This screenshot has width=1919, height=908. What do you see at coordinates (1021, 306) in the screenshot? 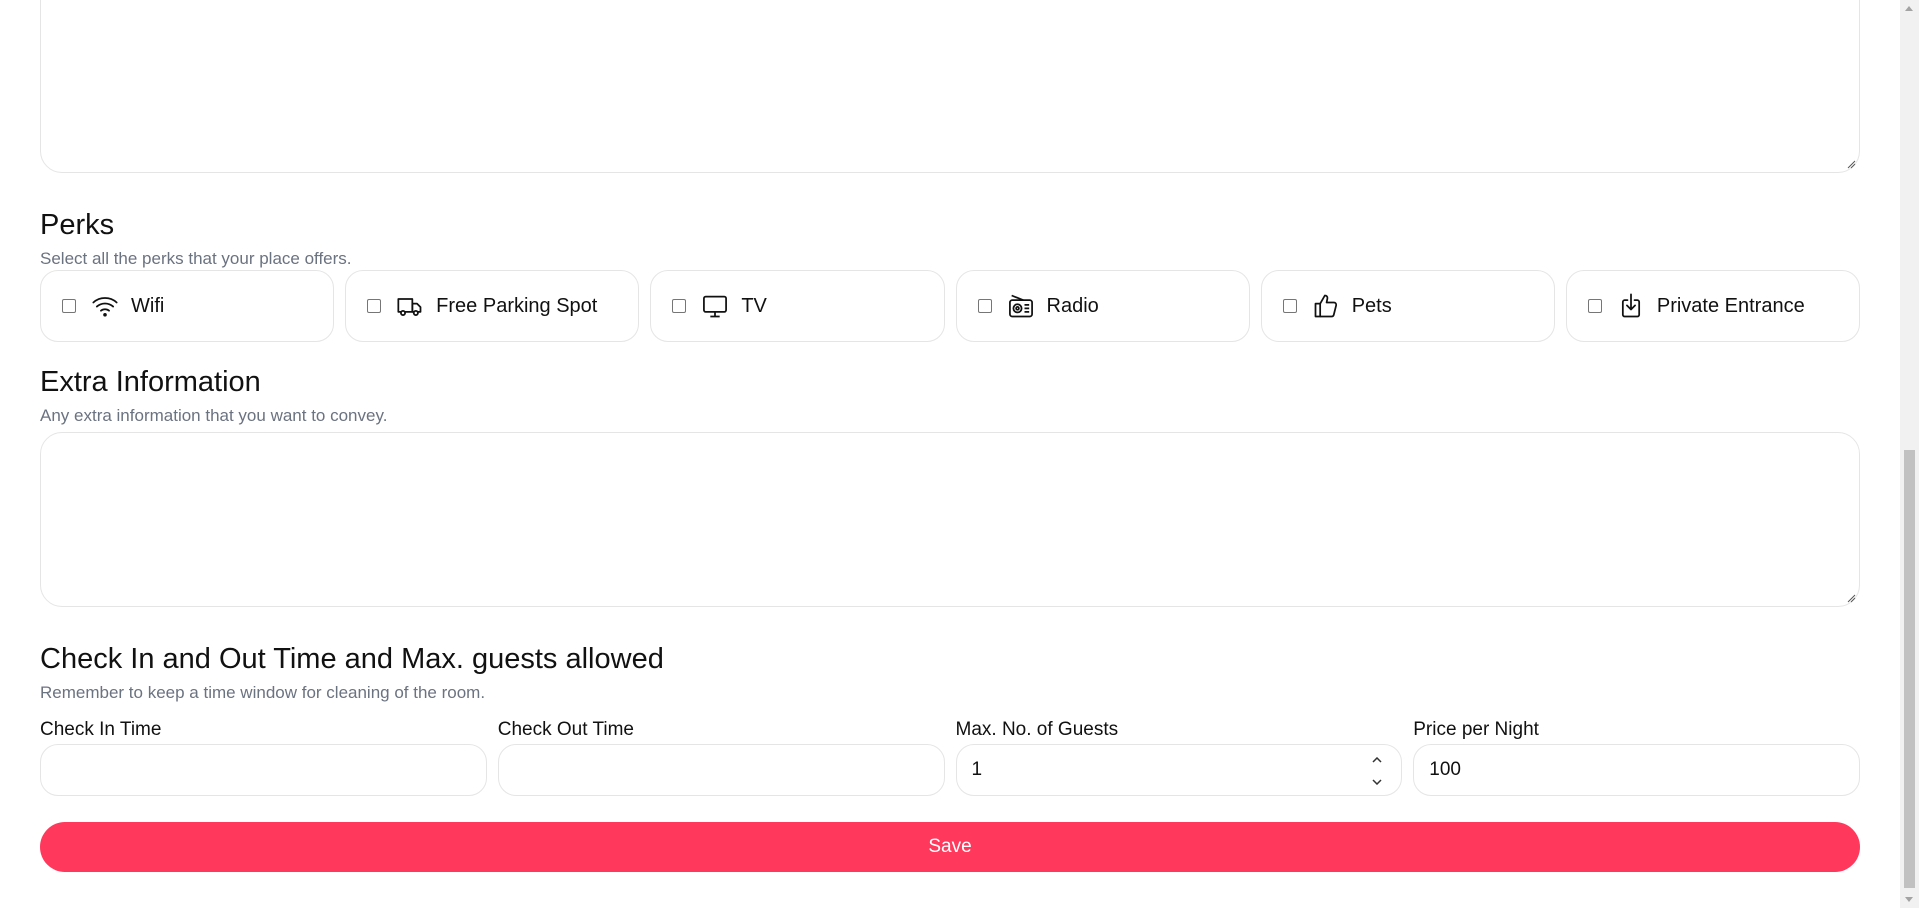
I see `radio-icon` at bounding box center [1021, 306].